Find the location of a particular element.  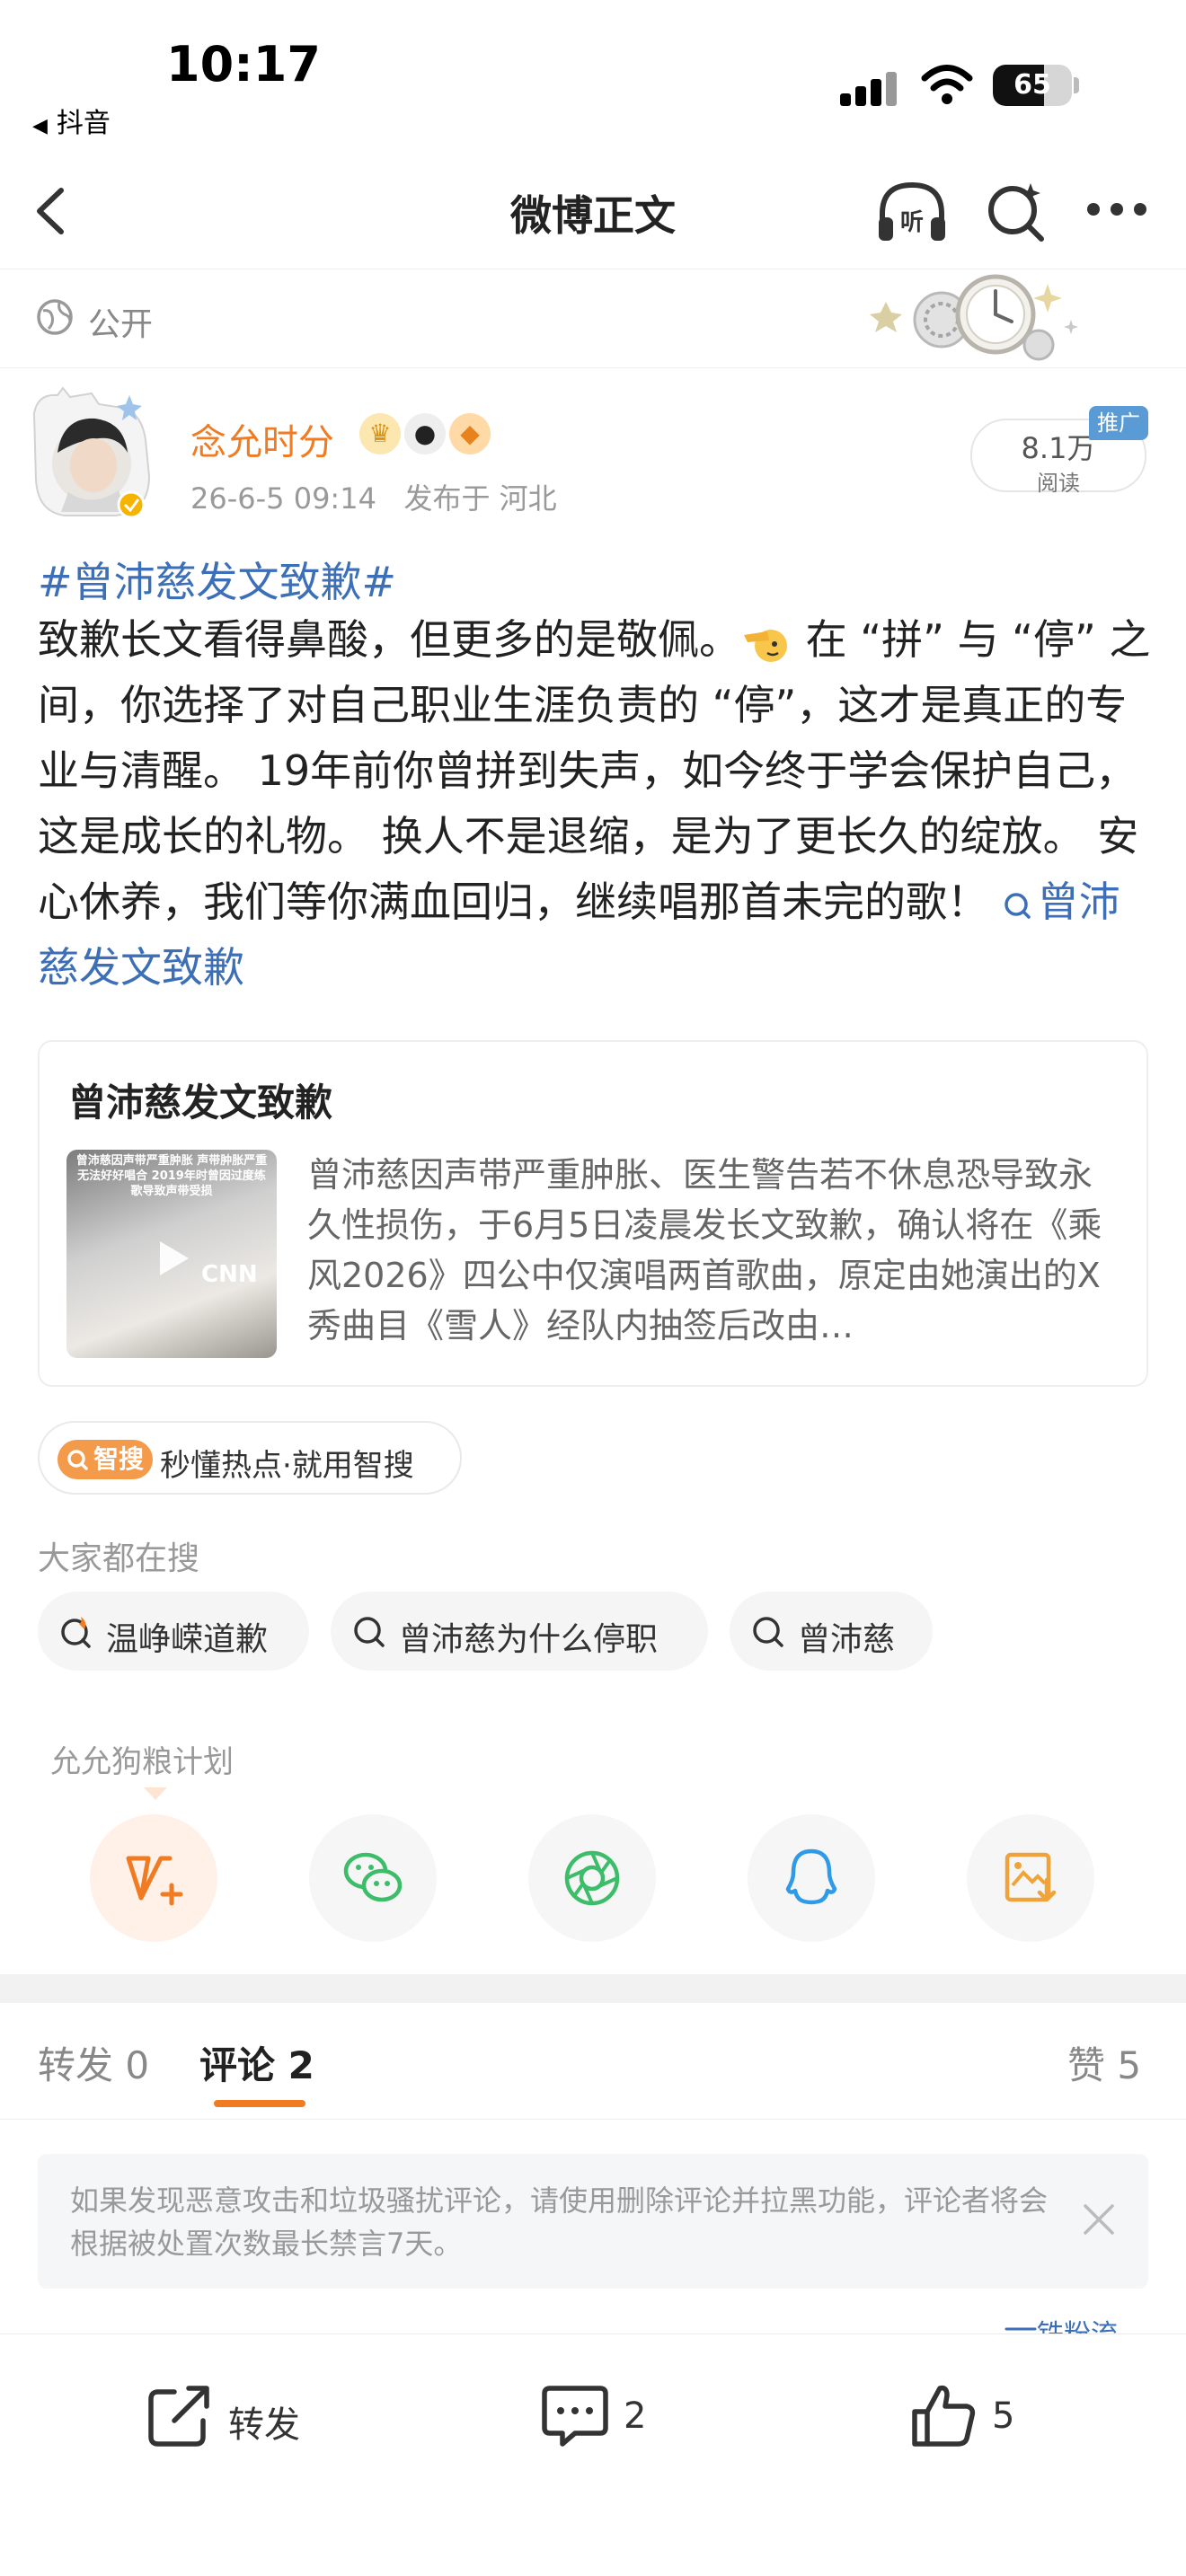

cellular-signal-icon is located at coordinates (869, 88).